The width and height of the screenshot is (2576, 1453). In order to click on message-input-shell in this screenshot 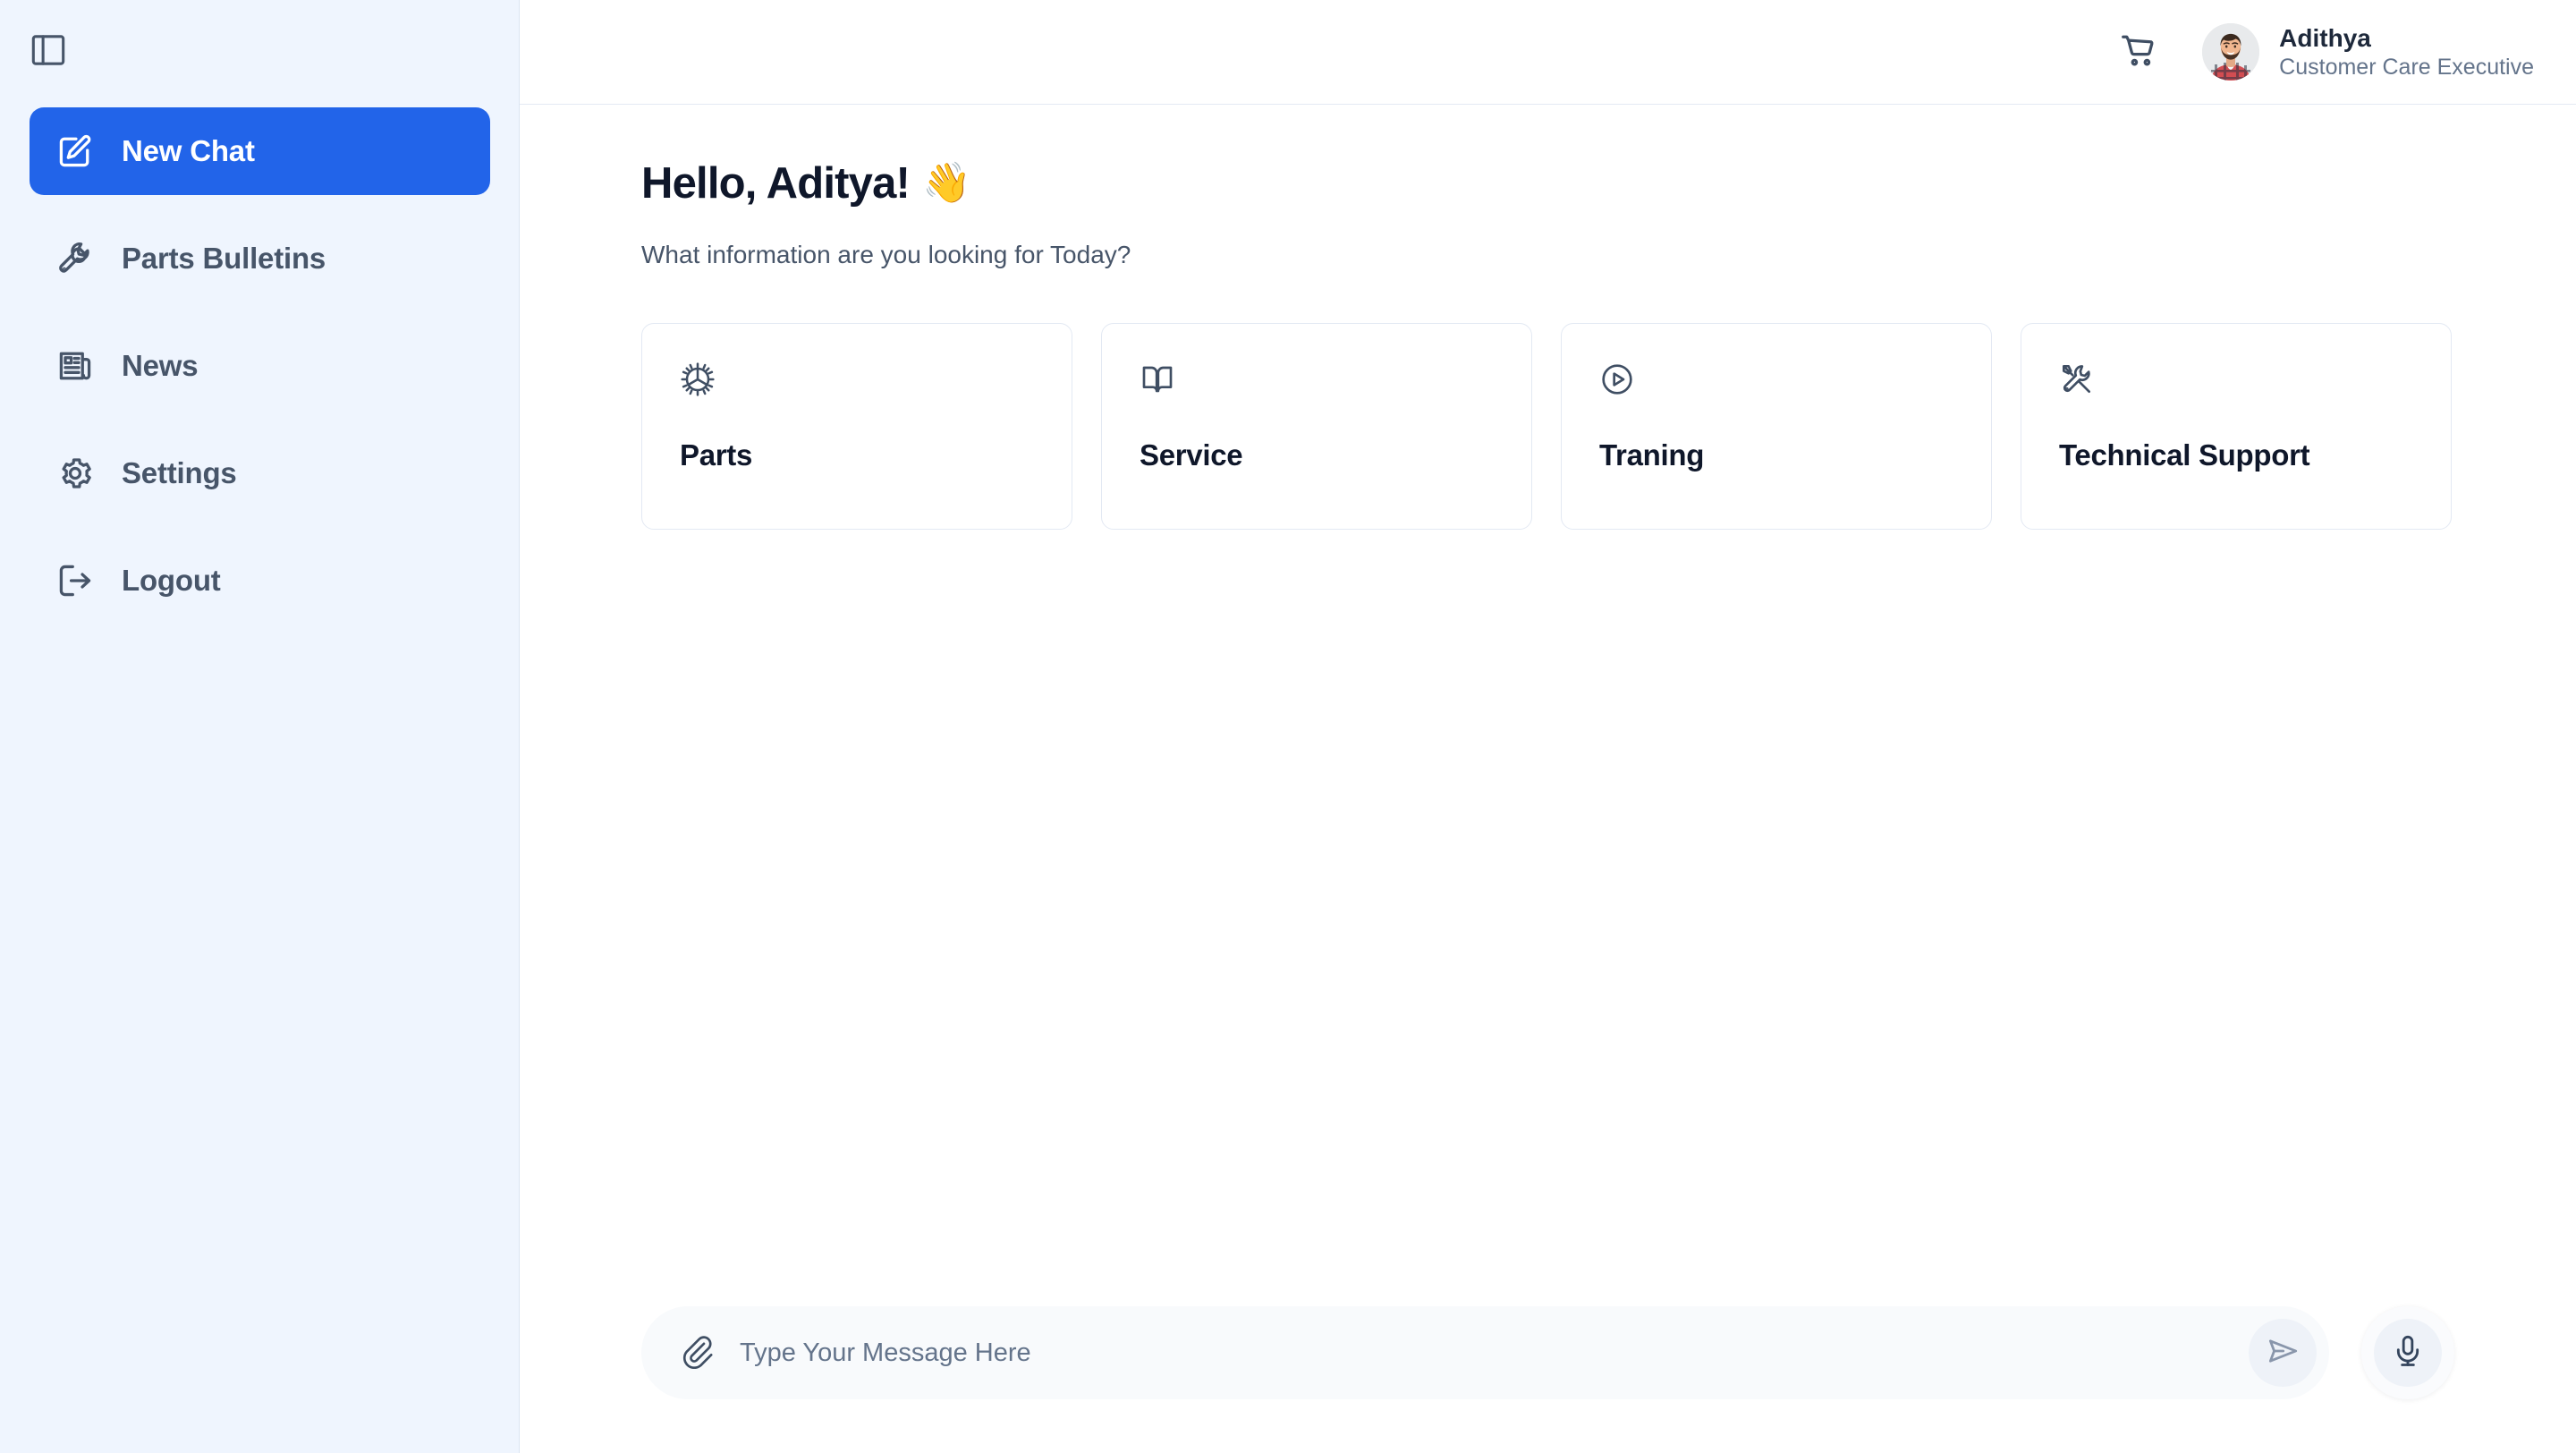, I will do `click(1485, 1352)`.